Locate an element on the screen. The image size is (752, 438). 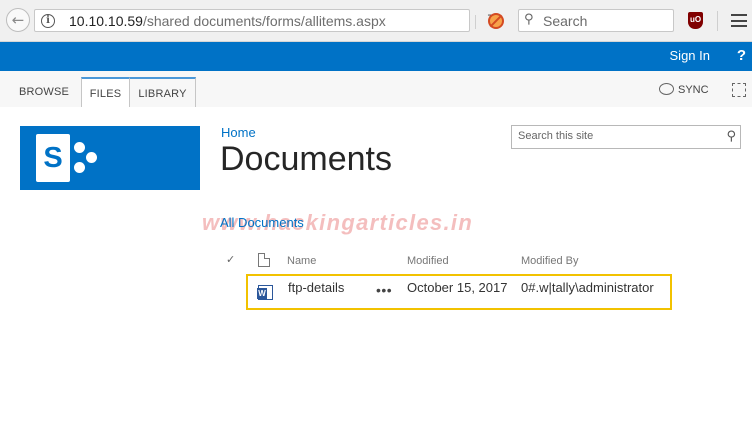
tab-files: FILES is located at coordinates (105, 92).